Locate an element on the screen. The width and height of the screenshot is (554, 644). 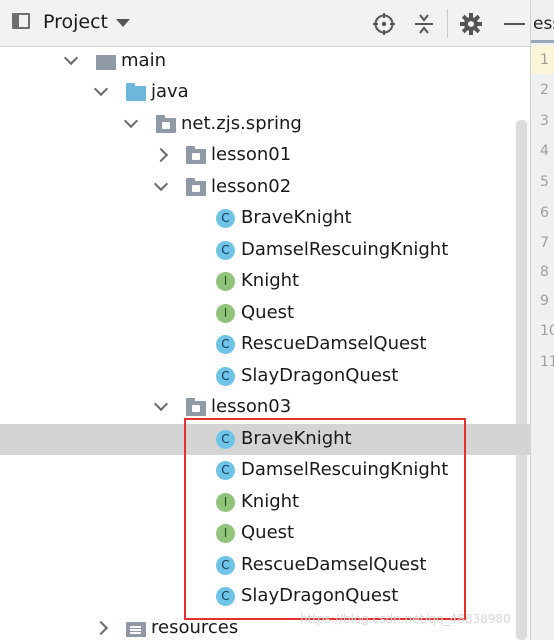
tree-row: net.zjs.spring is located at coordinates (265, 124).